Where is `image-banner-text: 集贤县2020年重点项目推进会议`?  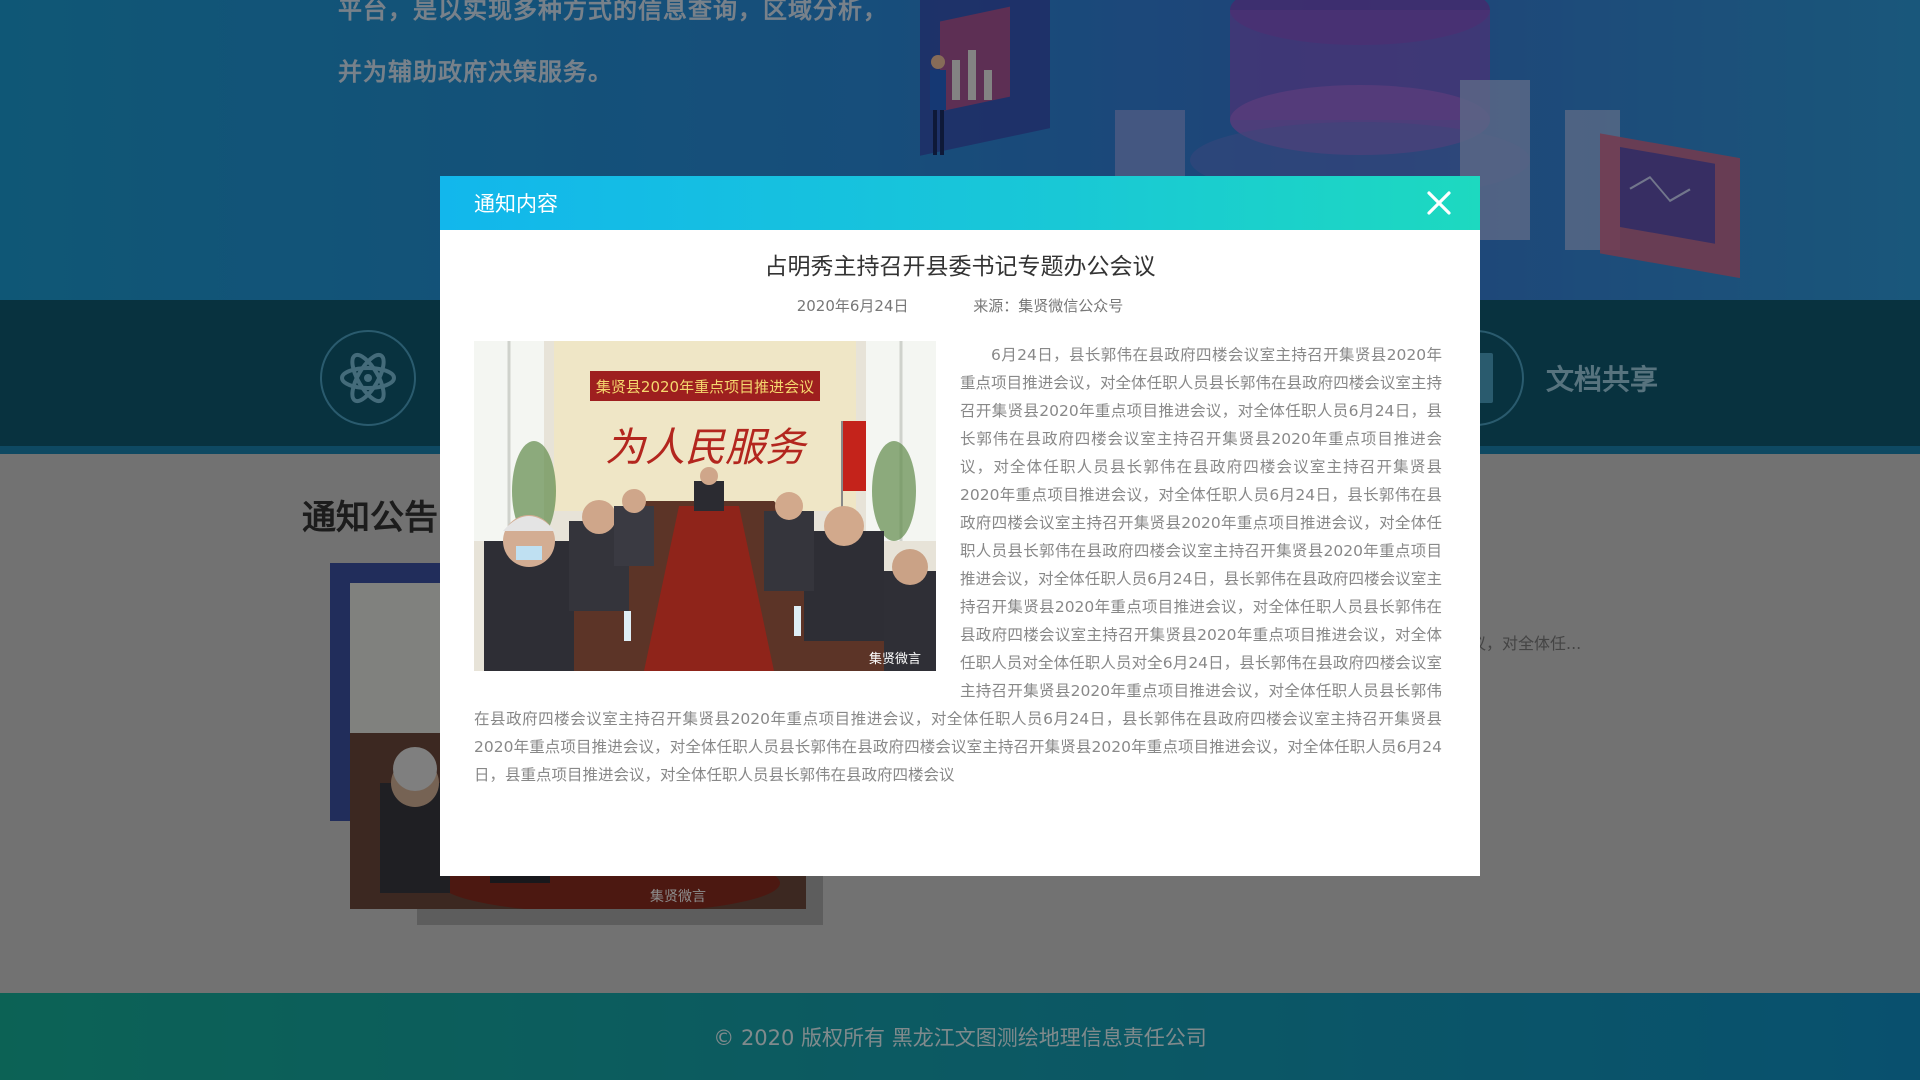 image-banner-text: 集贤县2020年重点项目推进会议 is located at coordinates (705, 387).